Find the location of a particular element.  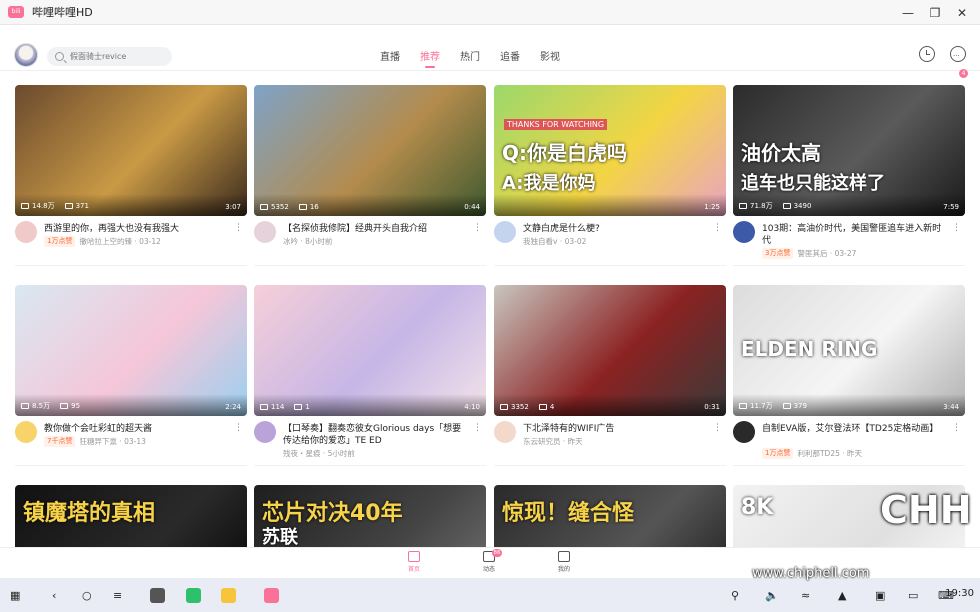

video-card: 8.5万 95 2:24 教你做个会吐彩虹的超天酱 7千点赞 狂糖异下禀 · 03-13 ⋮ is located at coordinates (131, 375).